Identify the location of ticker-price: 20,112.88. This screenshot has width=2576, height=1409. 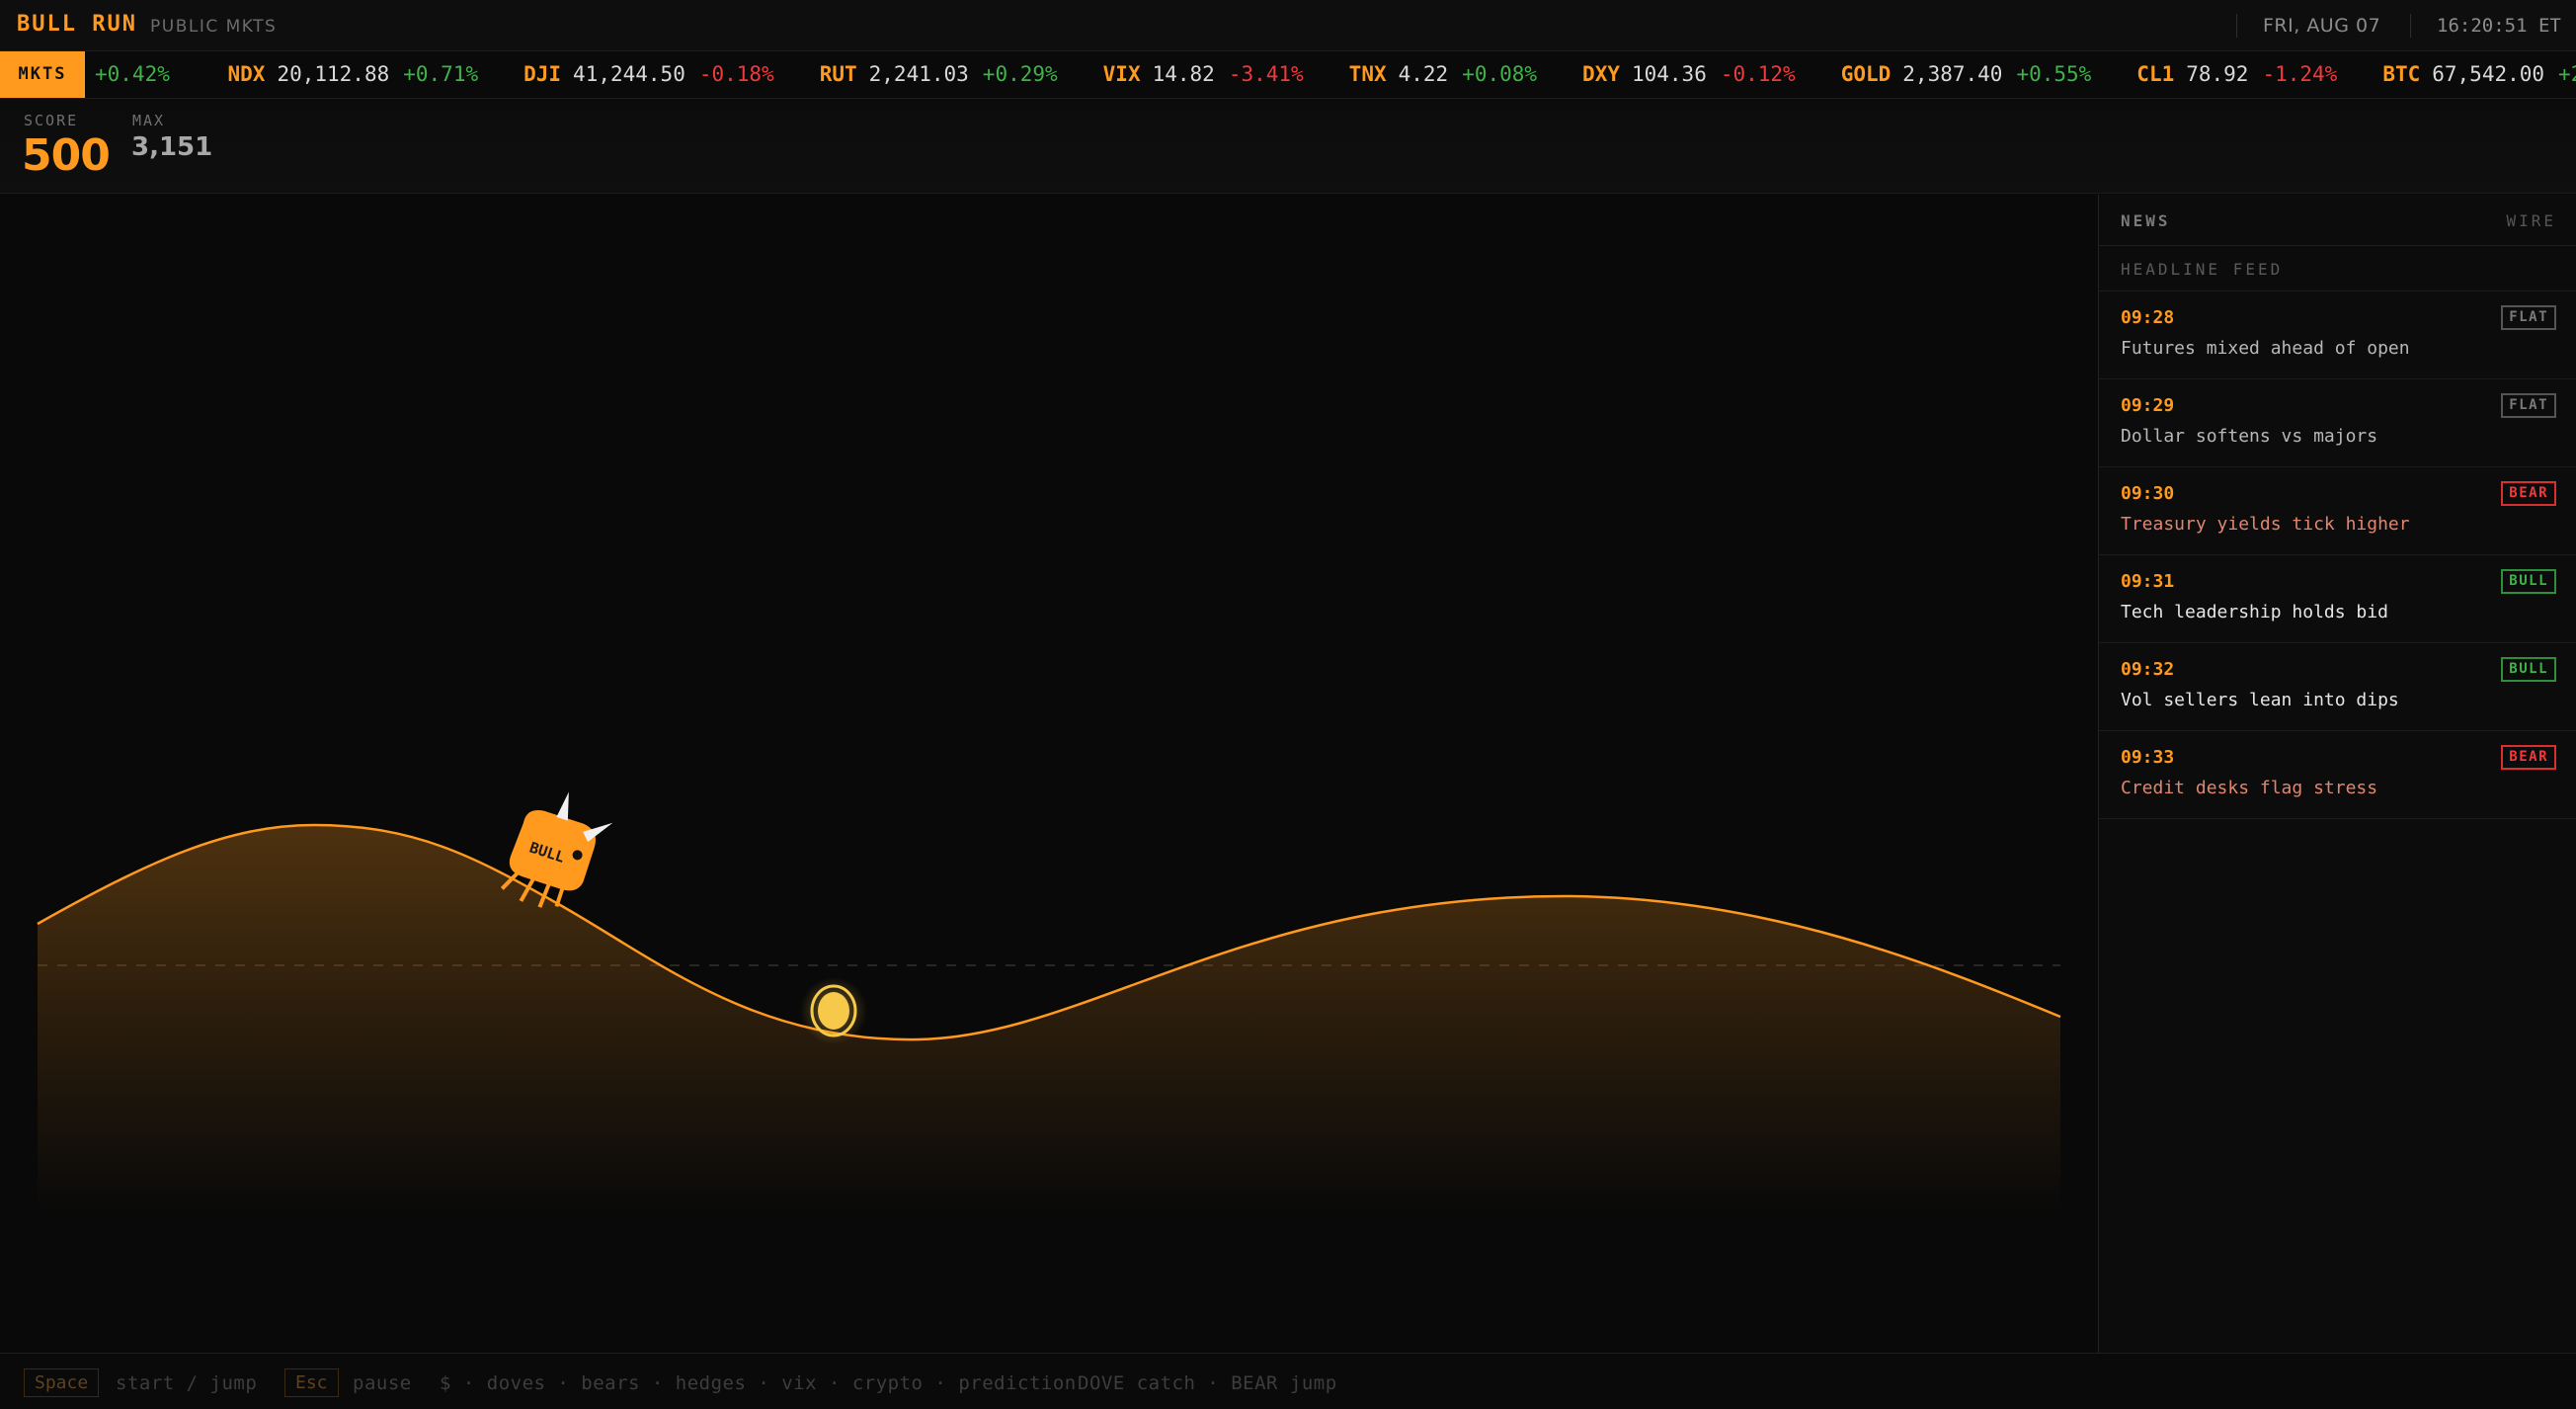
(333, 74).